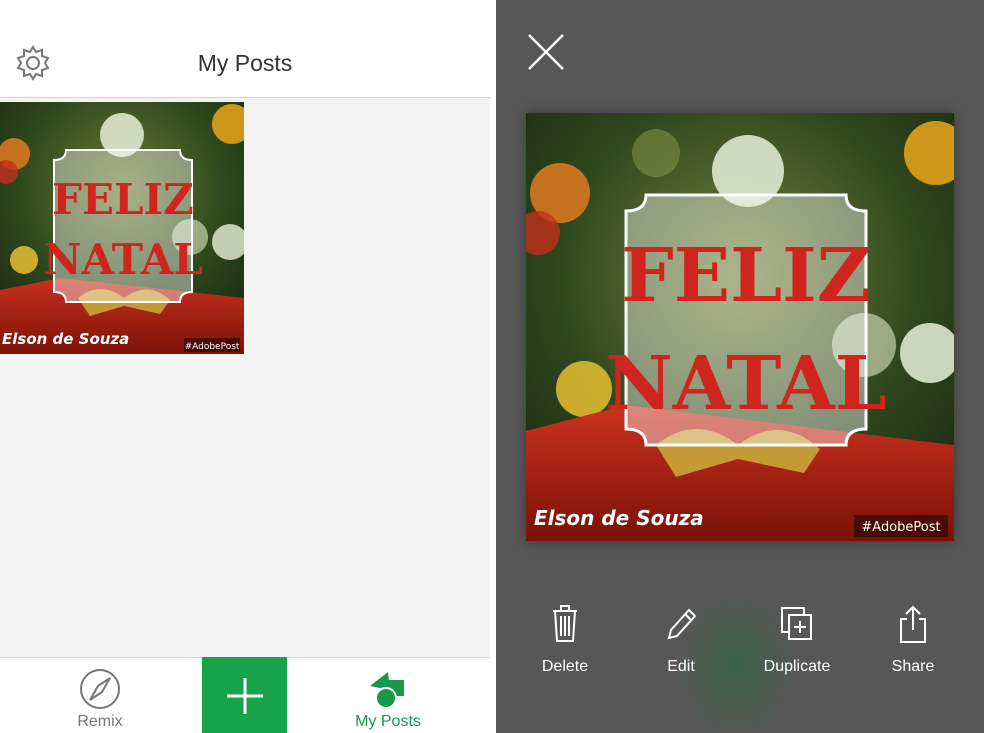 The image size is (984, 733). What do you see at coordinates (745, 384) in the screenshot?
I see `preview-title-line2: NATAL` at bounding box center [745, 384].